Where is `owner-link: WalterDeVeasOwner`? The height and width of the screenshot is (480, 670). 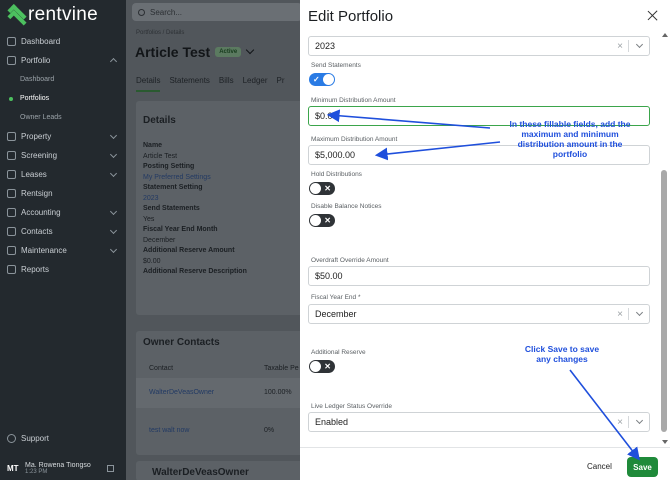
owner-link: WalterDeVeasOwner is located at coordinates (181, 392).